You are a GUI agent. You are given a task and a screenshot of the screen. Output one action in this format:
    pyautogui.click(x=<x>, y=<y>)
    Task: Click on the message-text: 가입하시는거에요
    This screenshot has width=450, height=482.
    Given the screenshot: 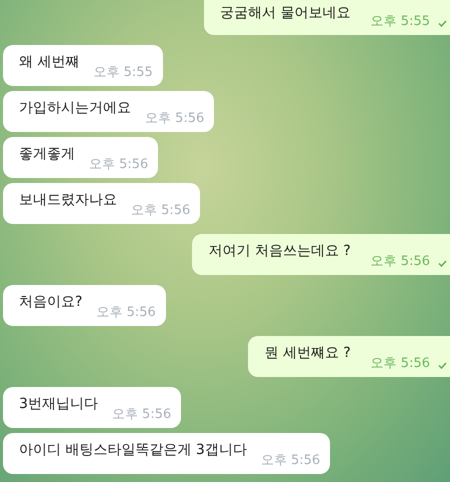 What is the action you would take?
    pyautogui.click(x=75, y=108)
    